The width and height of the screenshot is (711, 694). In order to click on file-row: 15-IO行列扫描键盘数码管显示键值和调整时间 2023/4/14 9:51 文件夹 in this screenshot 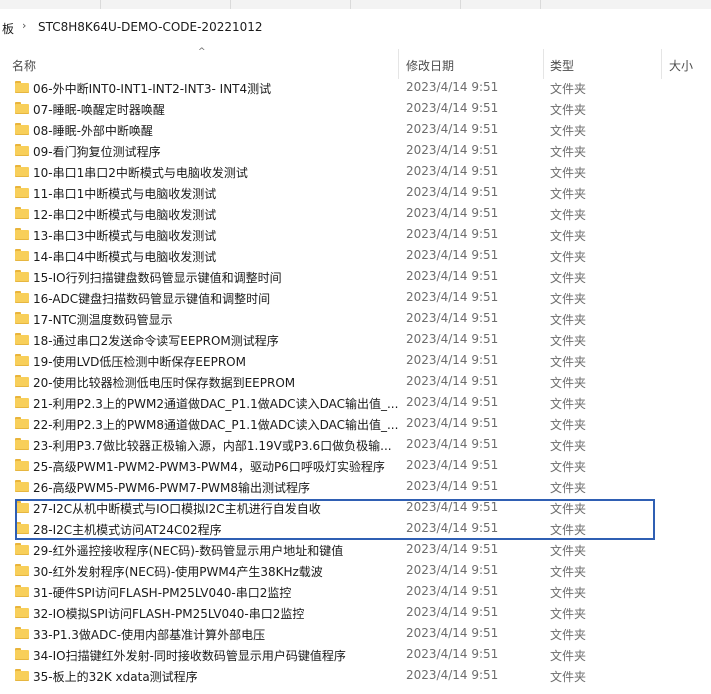, I will do `click(355, 276)`.